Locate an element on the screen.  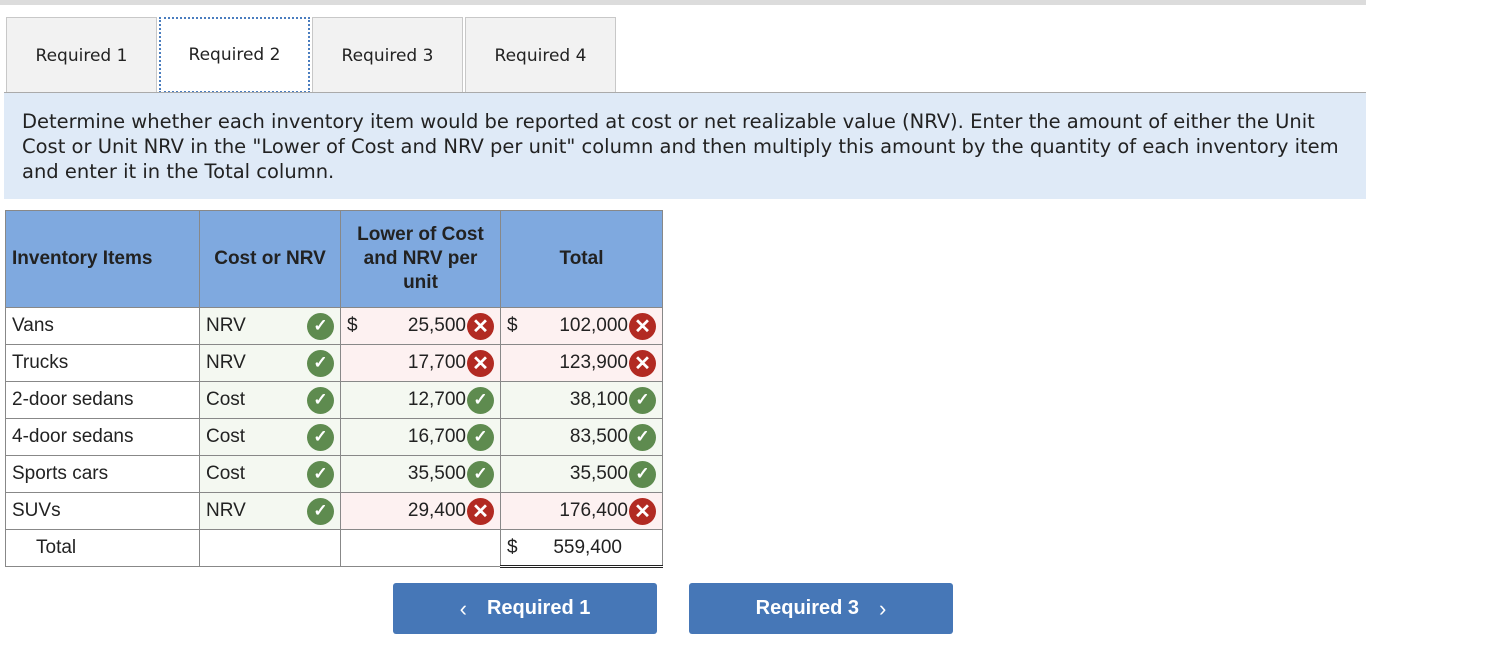
prev-required-1-button: ‹ Required 1 is located at coordinates (525, 608).